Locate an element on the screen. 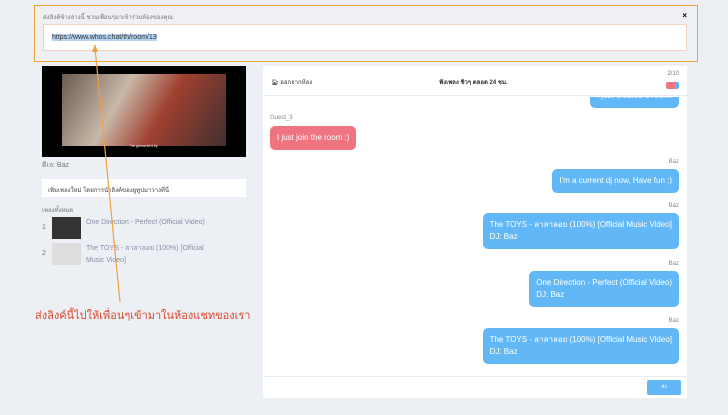  member-count: 2/10 is located at coordinates (673, 74).